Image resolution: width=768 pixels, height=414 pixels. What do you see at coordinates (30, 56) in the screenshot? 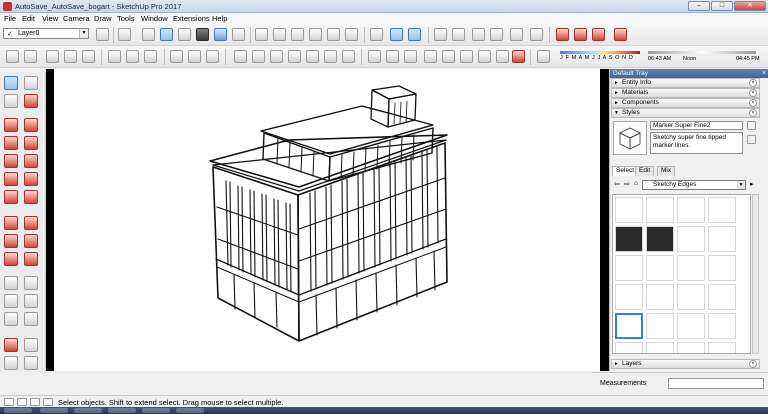
I see `tool-b-icon` at bounding box center [30, 56].